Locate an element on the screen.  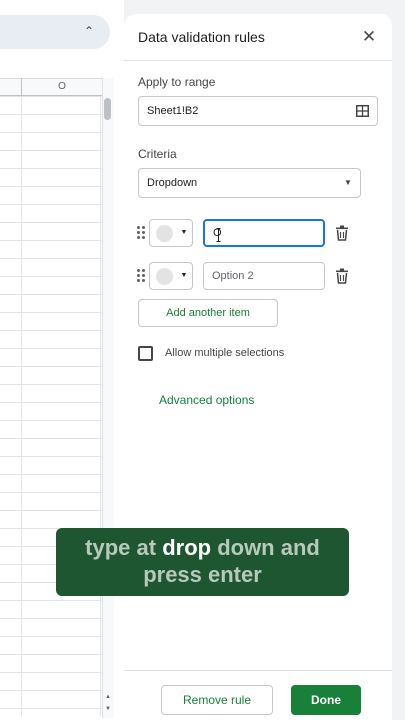
panel-divider is located at coordinates (258, 60).